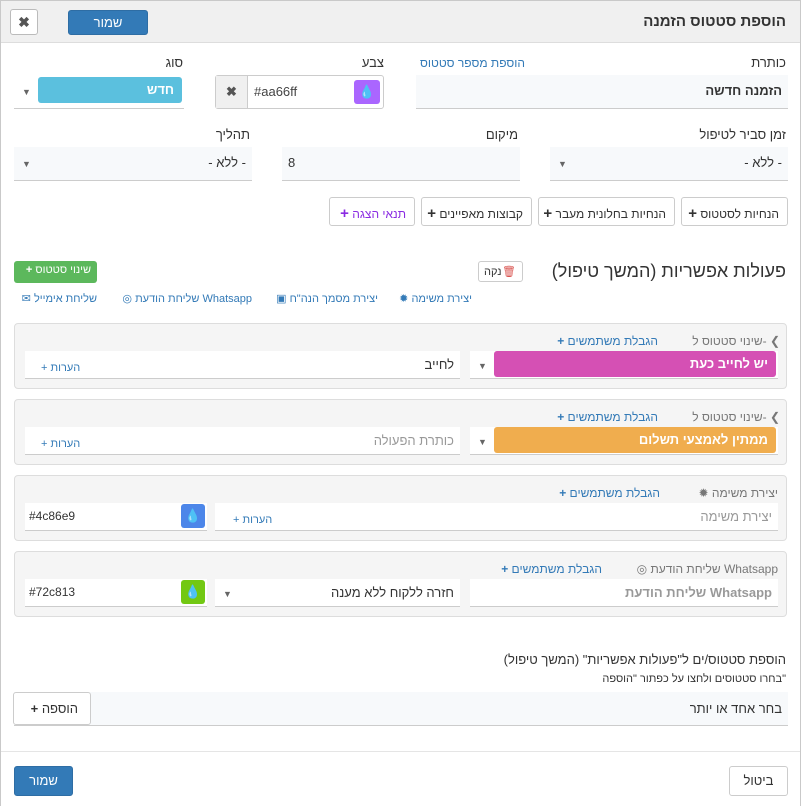 The height and width of the screenshot is (806, 801). I want to click on money-icon: ▣, so click(281, 299).